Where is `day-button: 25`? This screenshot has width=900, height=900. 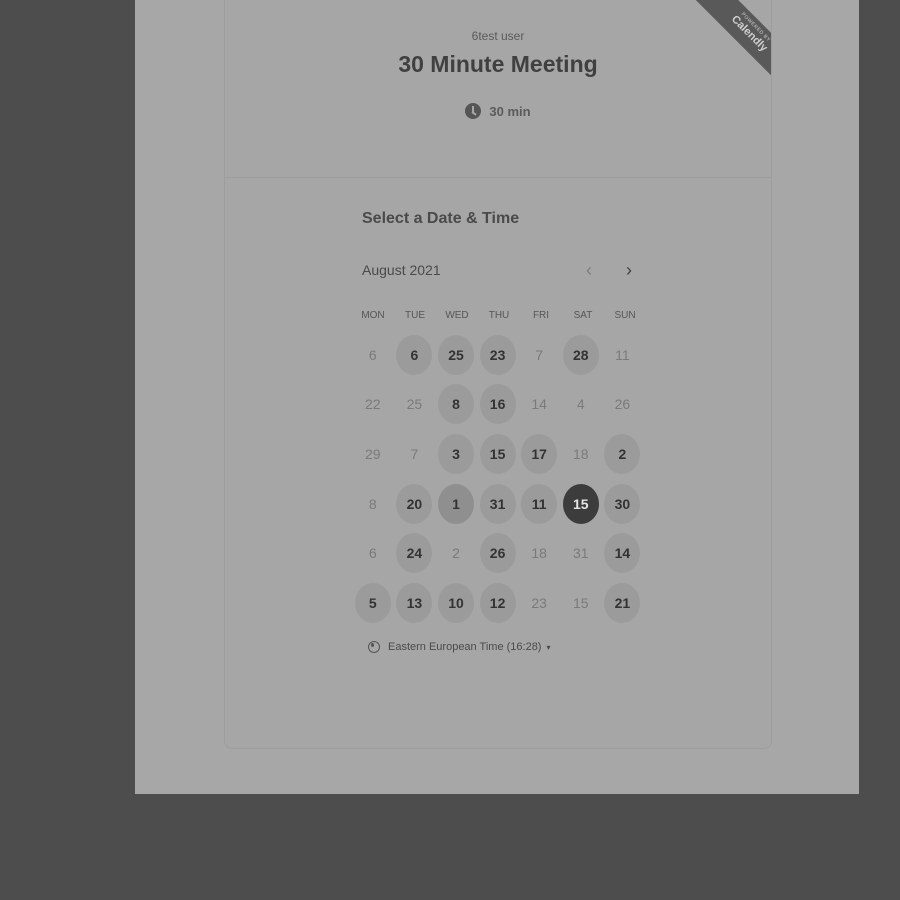 day-button: 25 is located at coordinates (455, 354).